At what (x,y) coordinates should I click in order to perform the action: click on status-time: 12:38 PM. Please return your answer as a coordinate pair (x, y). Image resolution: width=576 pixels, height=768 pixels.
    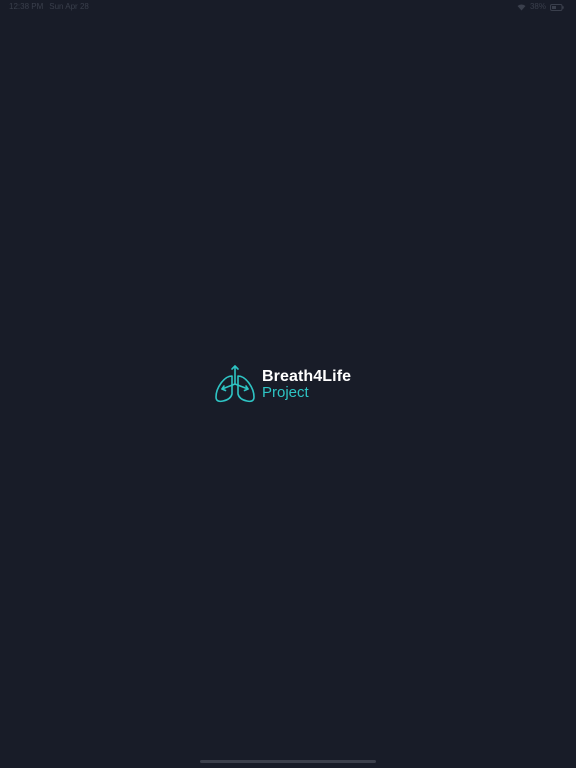
    Looking at the image, I should click on (26, 6).